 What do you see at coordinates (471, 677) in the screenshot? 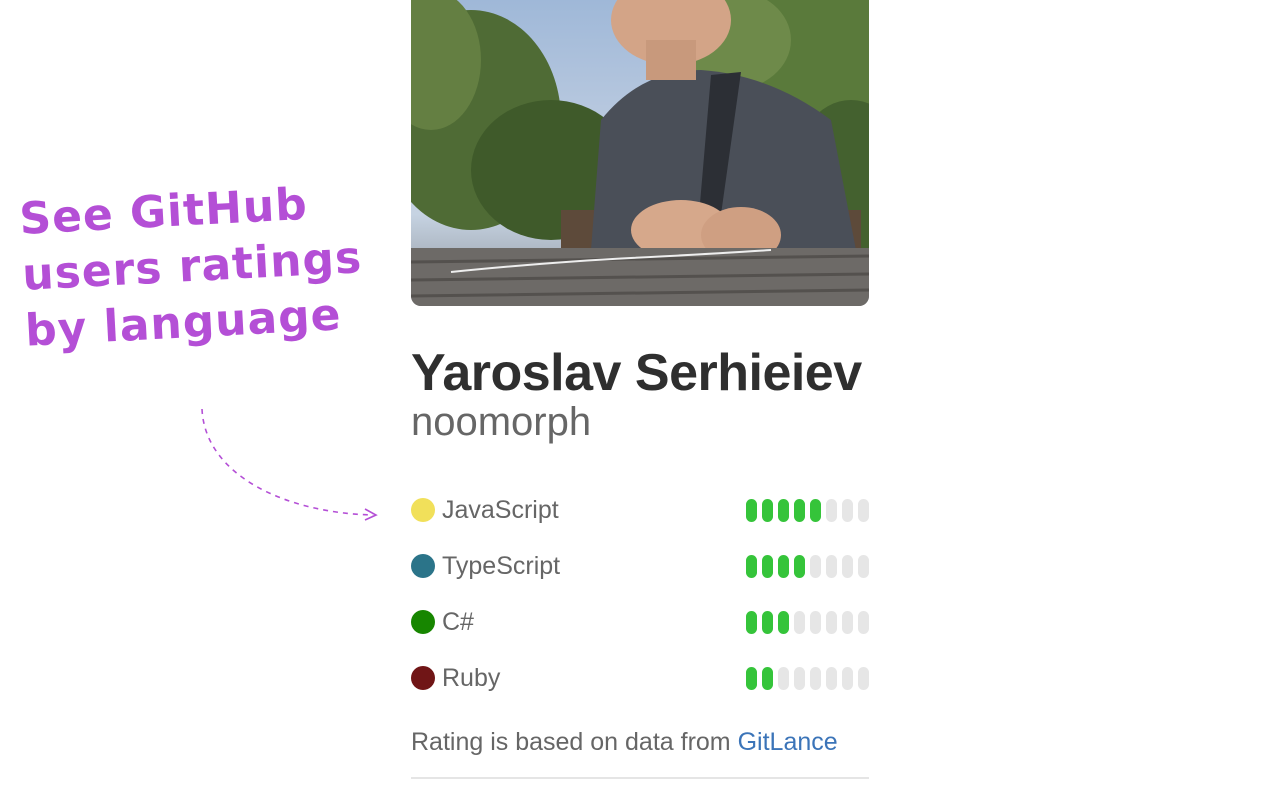
I see `language-name: Ruby` at bounding box center [471, 677].